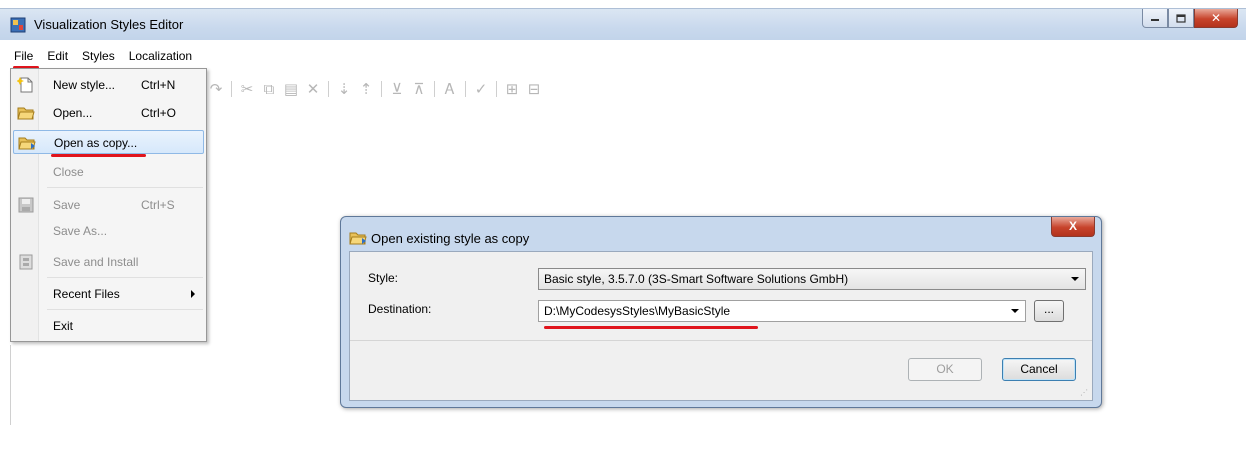 Image resolution: width=1246 pixels, height=449 pixels. I want to click on export-icon: ⊞, so click(512, 89).